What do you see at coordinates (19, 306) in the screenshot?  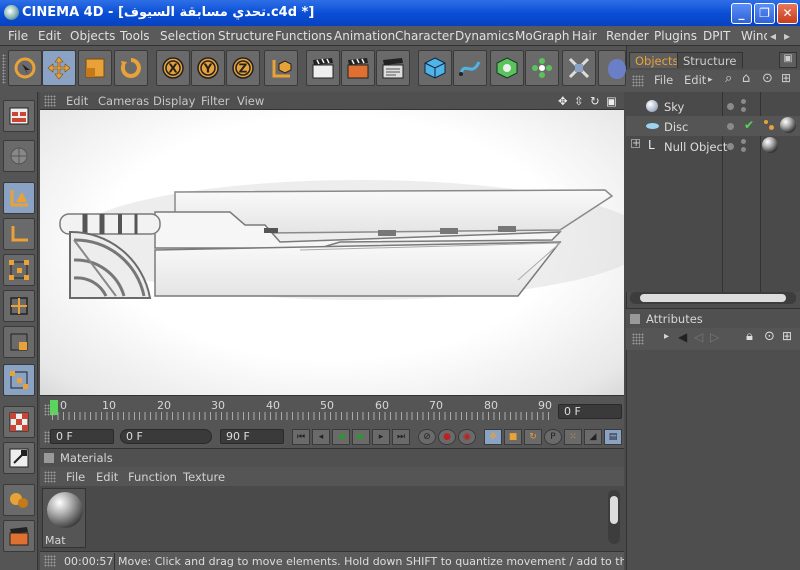 I see `edges-tool-button` at bounding box center [19, 306].